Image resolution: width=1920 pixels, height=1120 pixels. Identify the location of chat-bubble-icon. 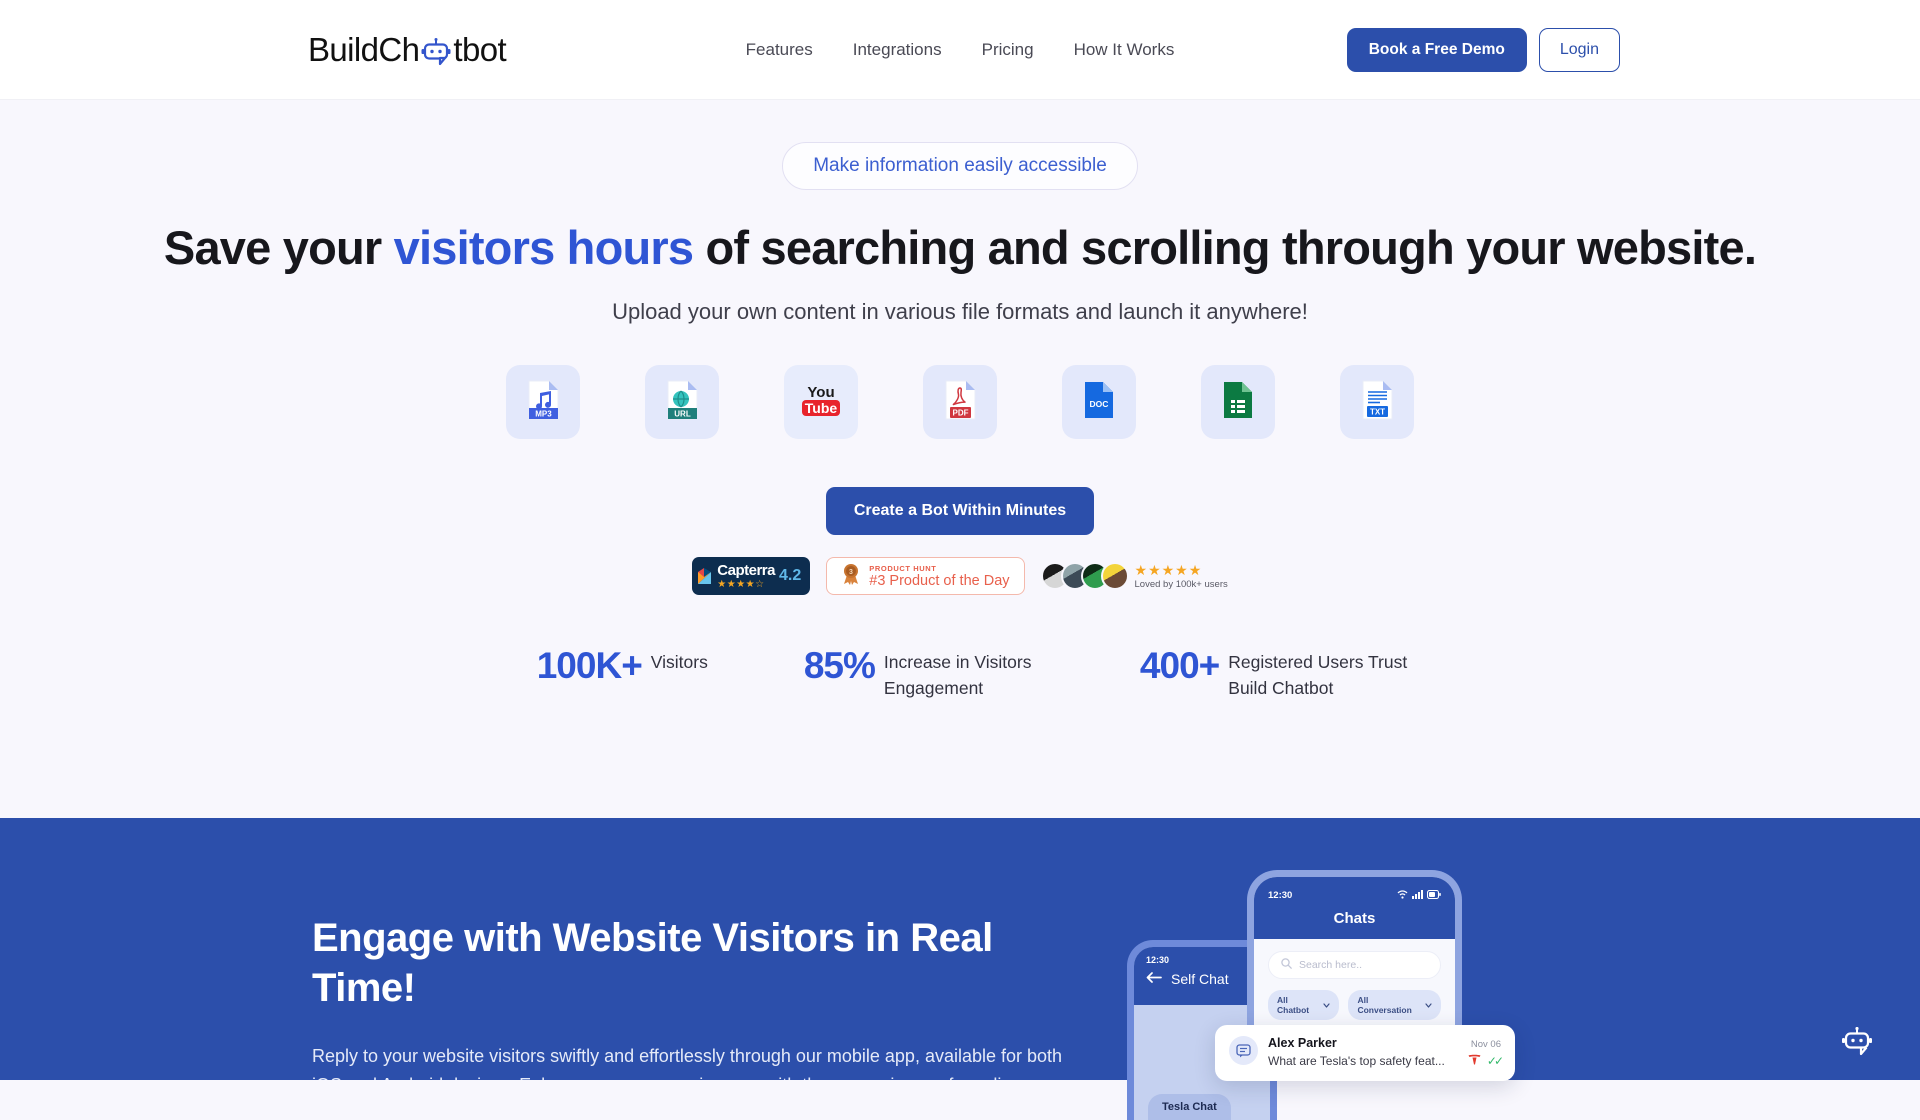
(1243, 1050).